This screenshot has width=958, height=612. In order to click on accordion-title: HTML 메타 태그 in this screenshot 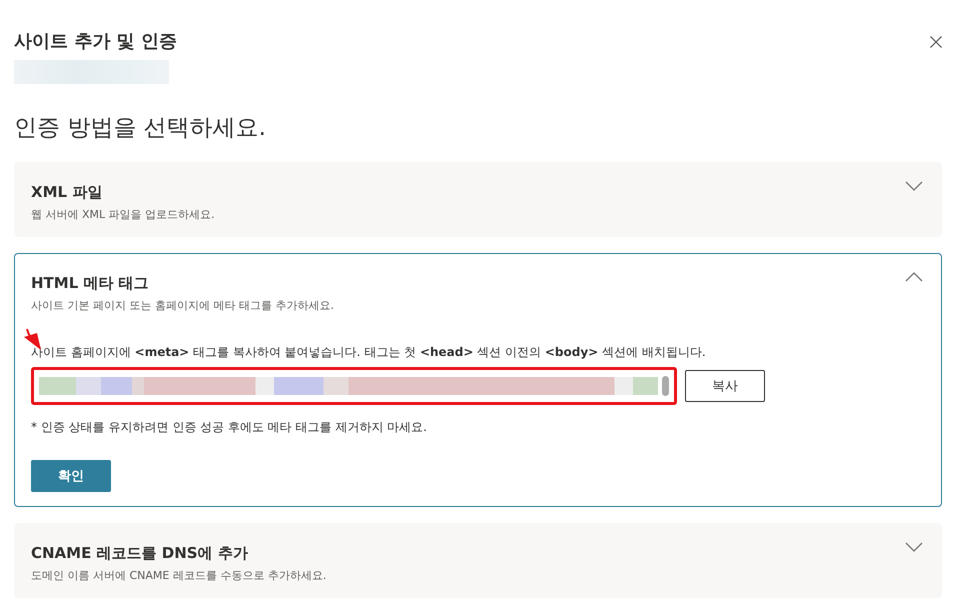, I will do `click(90, 283)`.